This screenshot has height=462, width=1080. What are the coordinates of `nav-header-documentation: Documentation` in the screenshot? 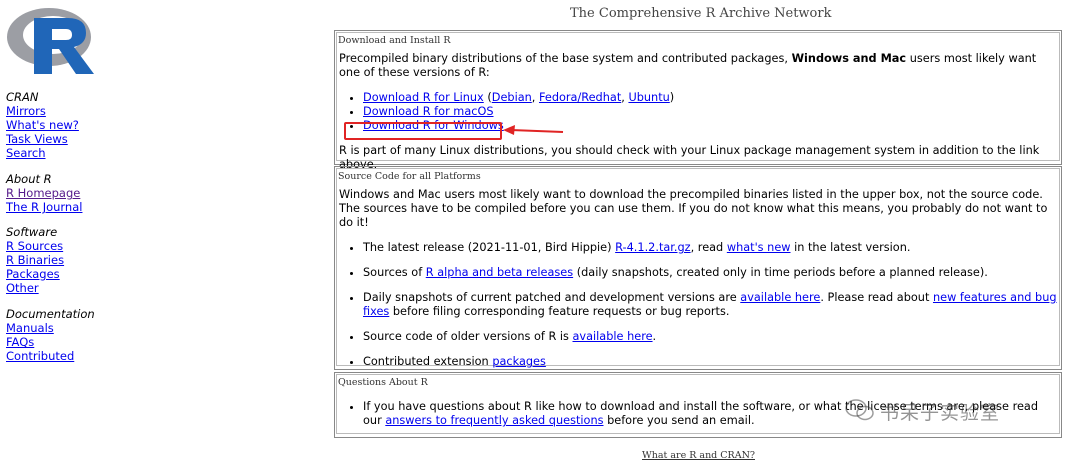 It's located at (50, 314).